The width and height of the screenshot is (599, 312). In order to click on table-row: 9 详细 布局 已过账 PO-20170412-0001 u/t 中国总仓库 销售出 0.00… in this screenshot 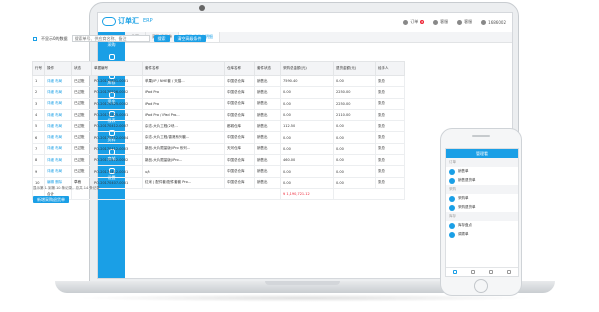, I will do `click(218, 171)`.